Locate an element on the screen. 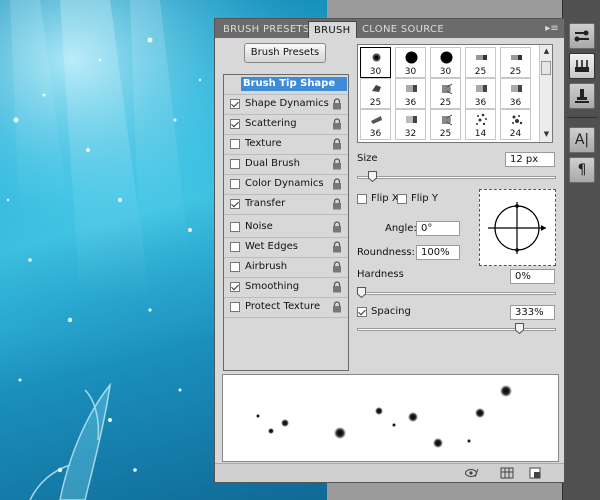  brush-option-scattering: Scattering is located at coordinates (286, 124).